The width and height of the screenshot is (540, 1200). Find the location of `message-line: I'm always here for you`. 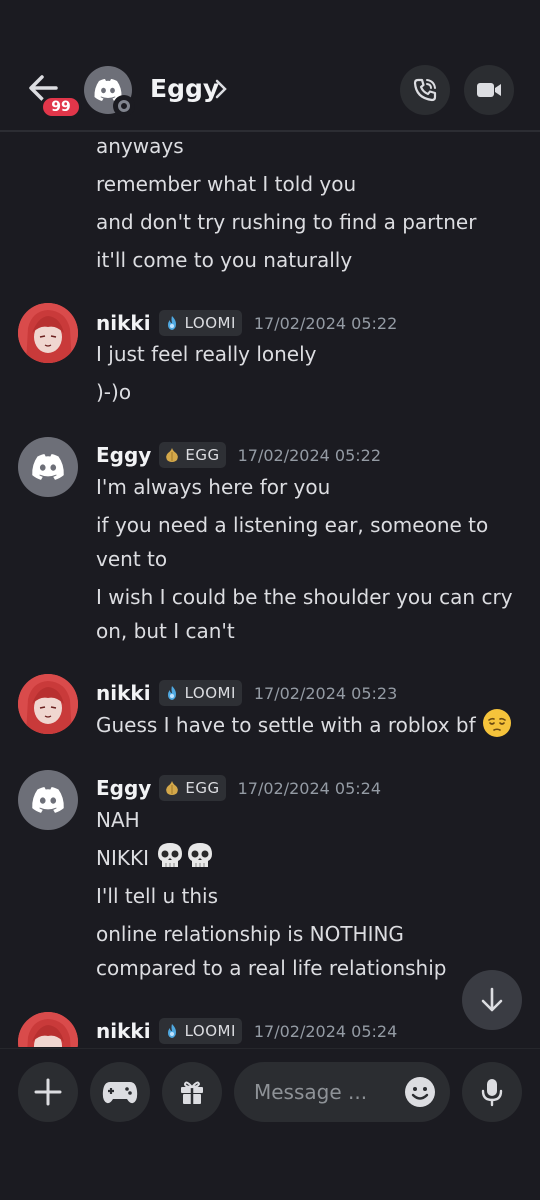

message-line: I'm always here for you is located at coordinates (213, 487).